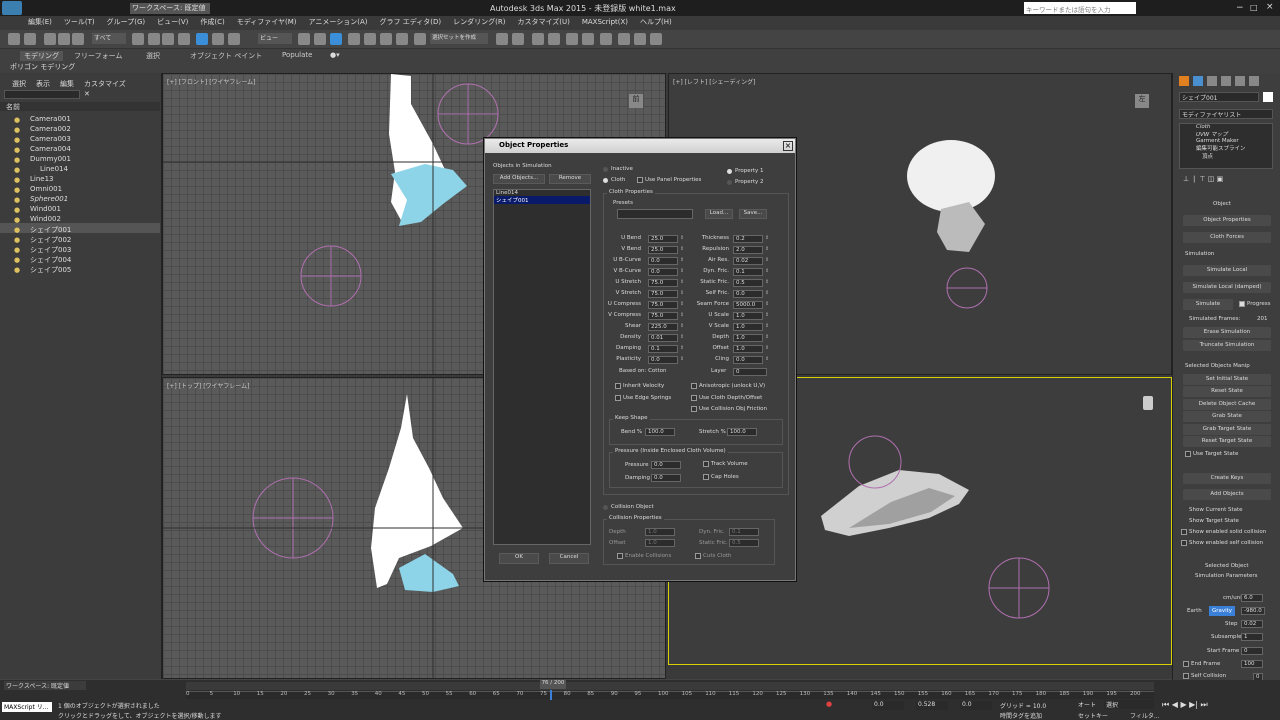  Describe the element at coordinates (694, 386) in the screenshot. I see `anisotropic-checkbox` at that location.